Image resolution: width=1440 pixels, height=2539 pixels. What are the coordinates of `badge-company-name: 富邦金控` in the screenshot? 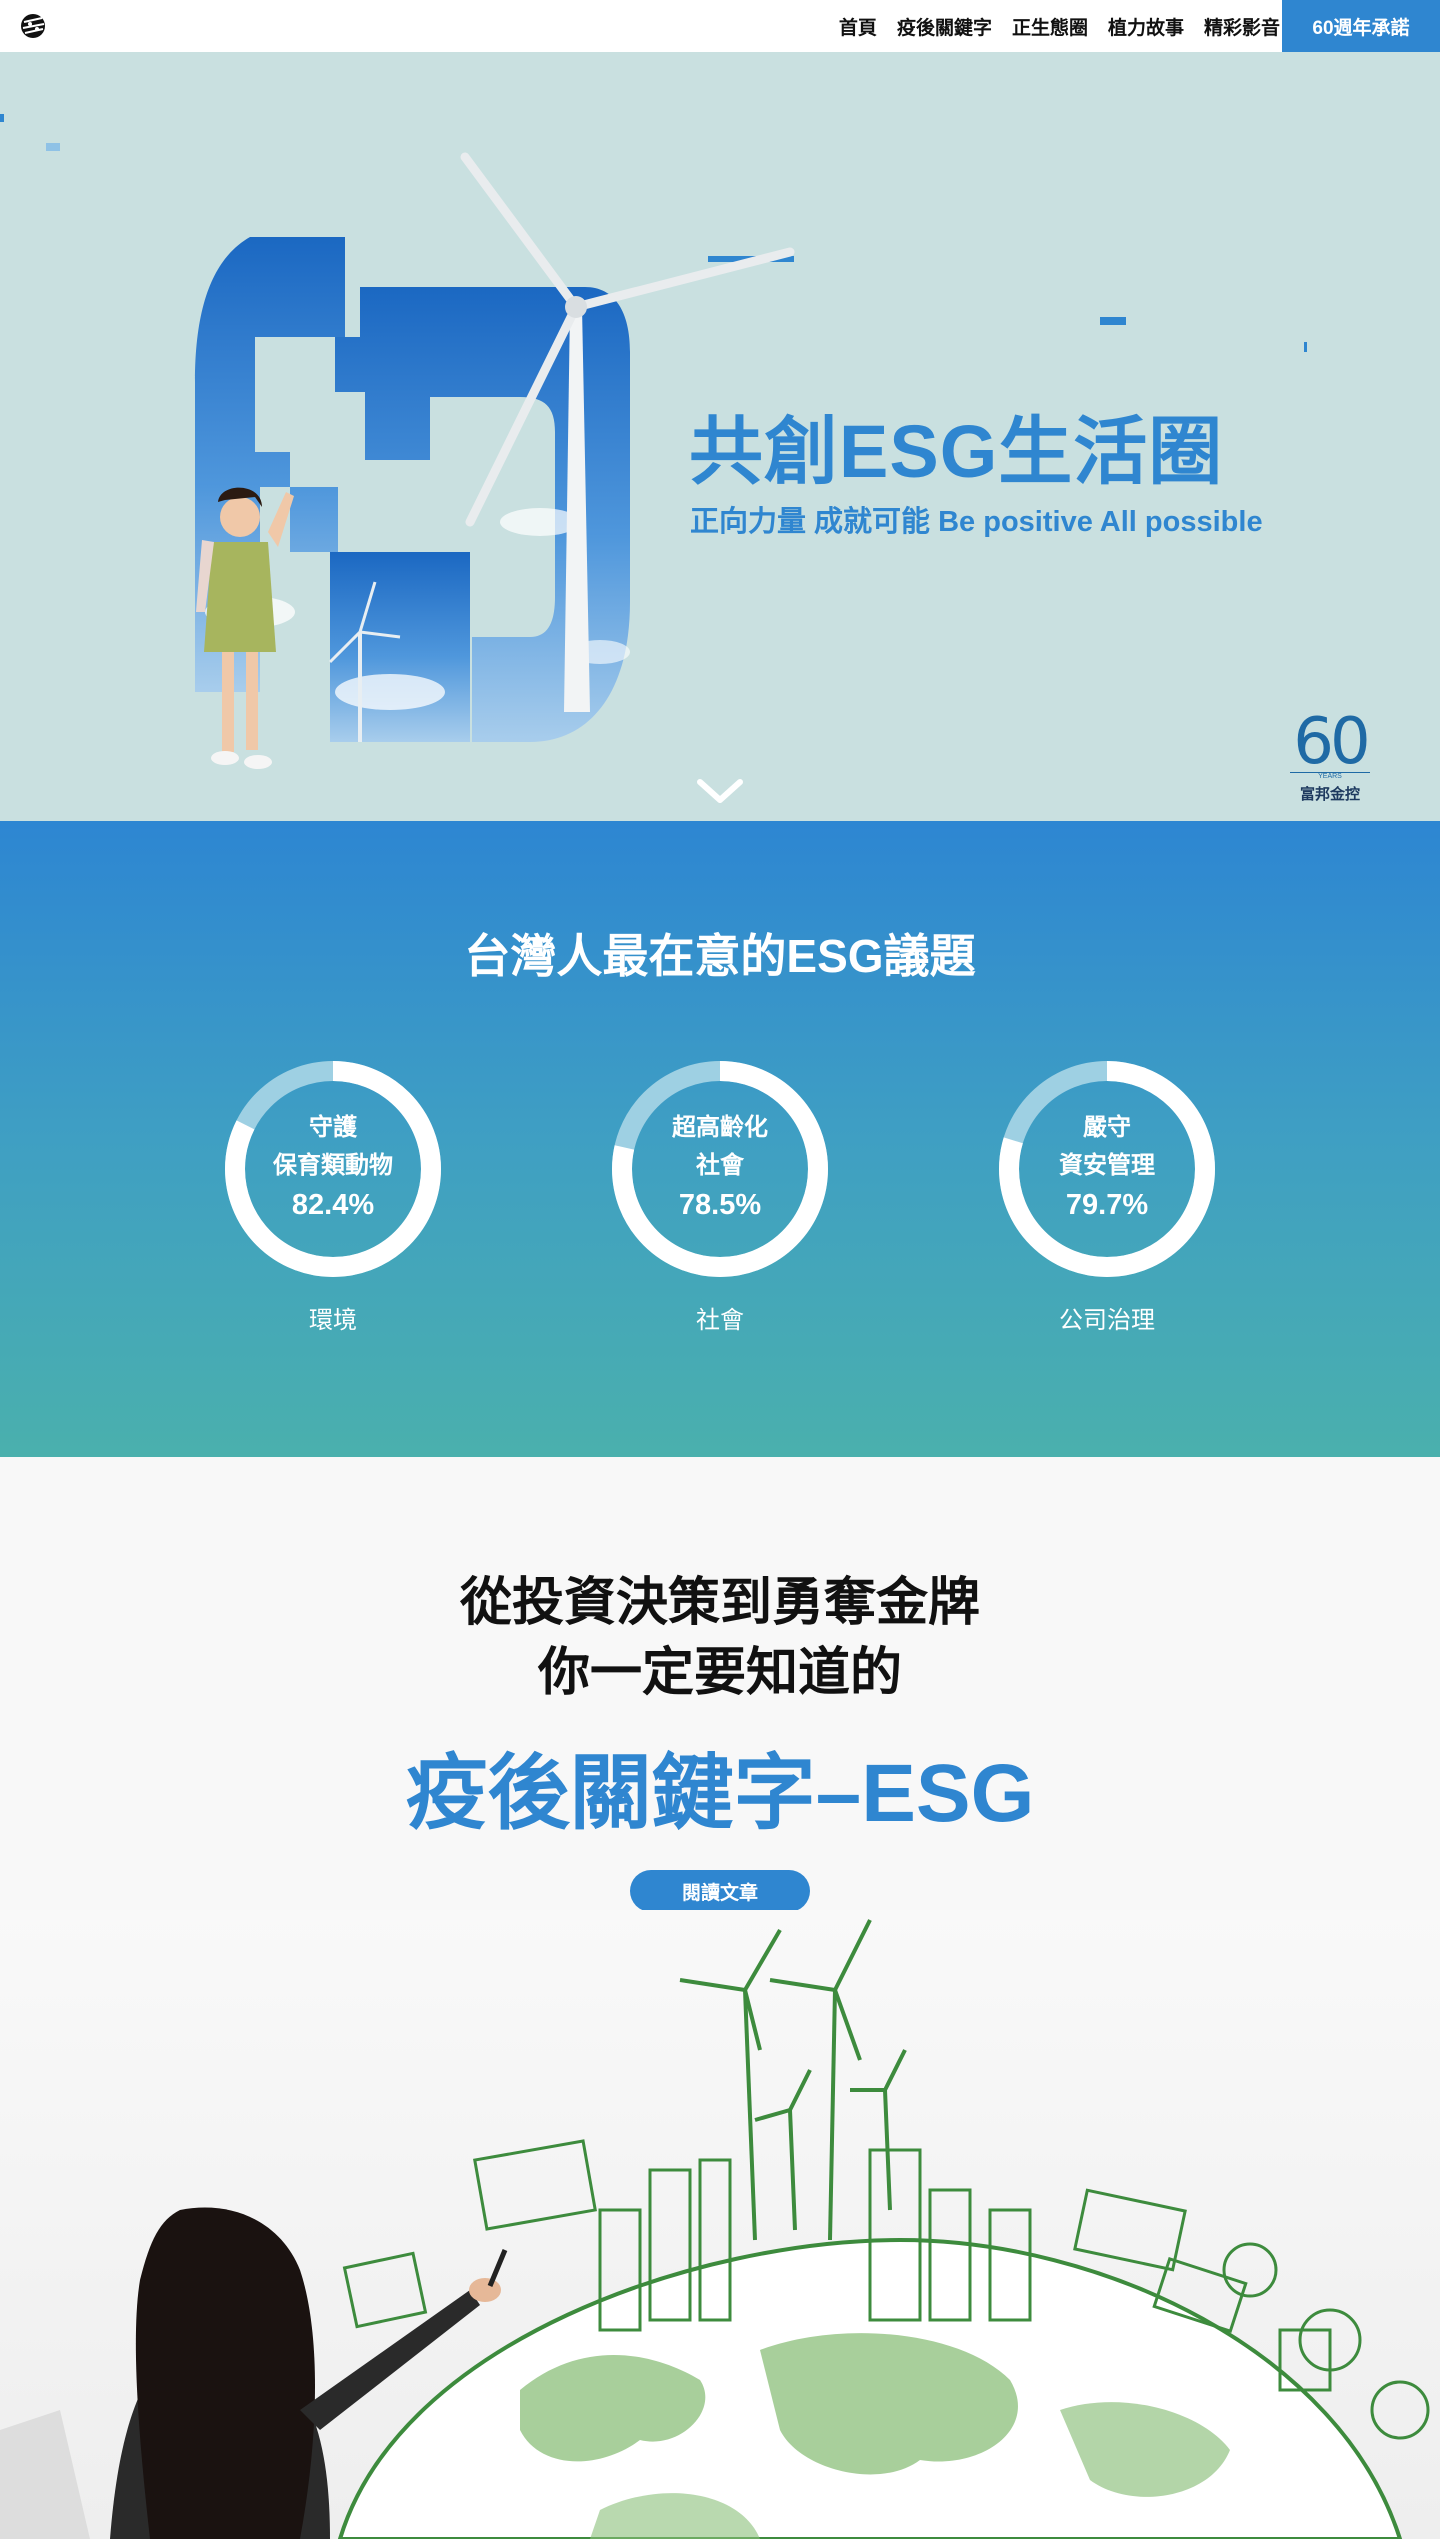 It's located at (1329, 794).